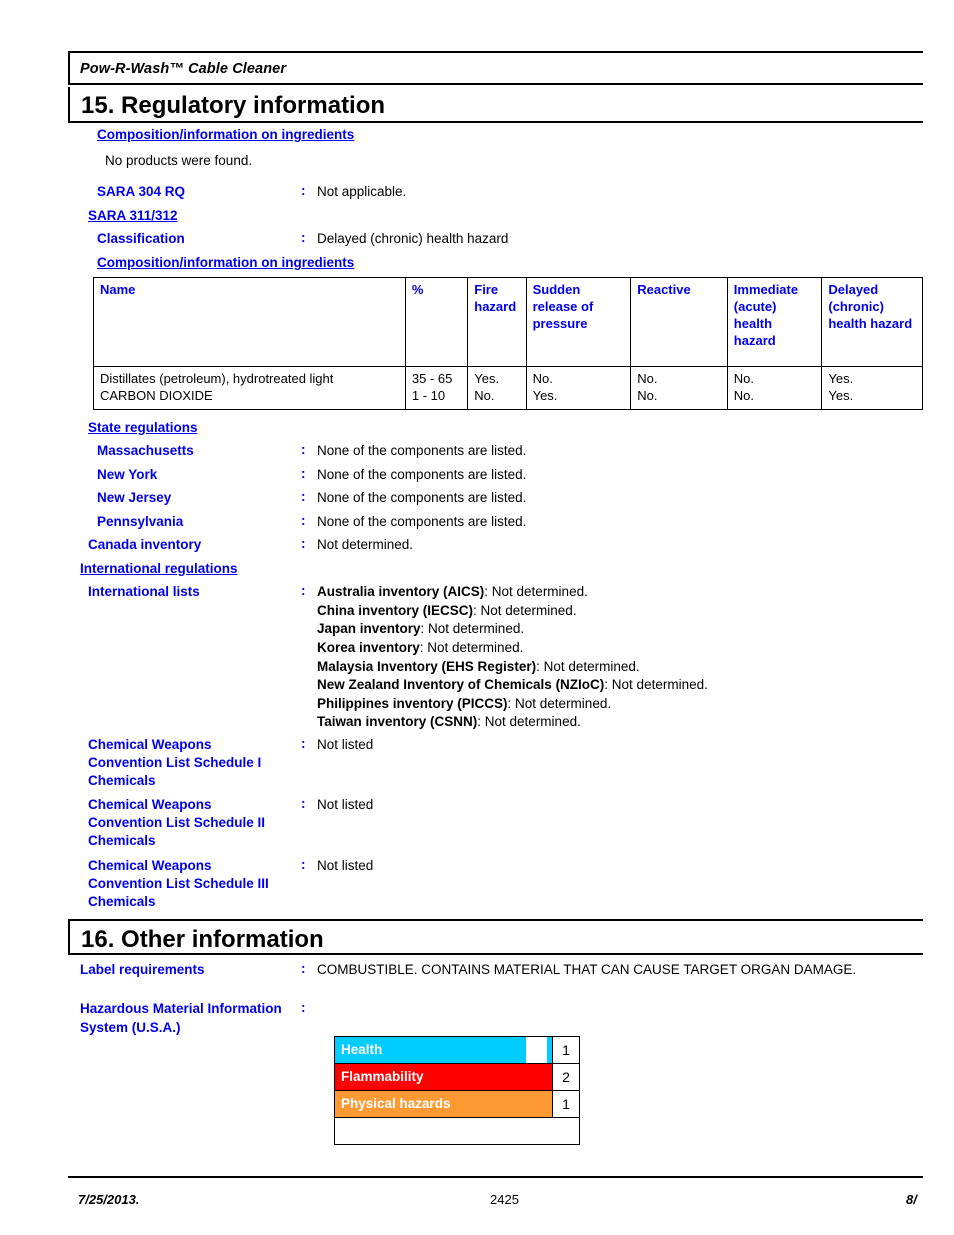  Describe the element at coordinates (495, 937) in the screenshot. I see `section-16-heading-box: 16. Other information` at that location.